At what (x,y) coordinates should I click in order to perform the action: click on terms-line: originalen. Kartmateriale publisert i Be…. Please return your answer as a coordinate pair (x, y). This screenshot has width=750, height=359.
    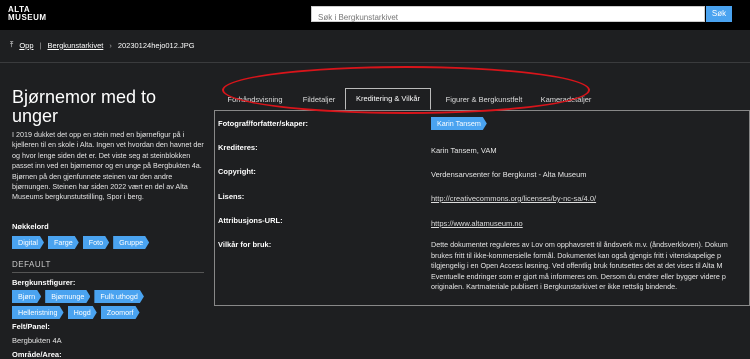
    Looking at the image, I should click on (554, 286).